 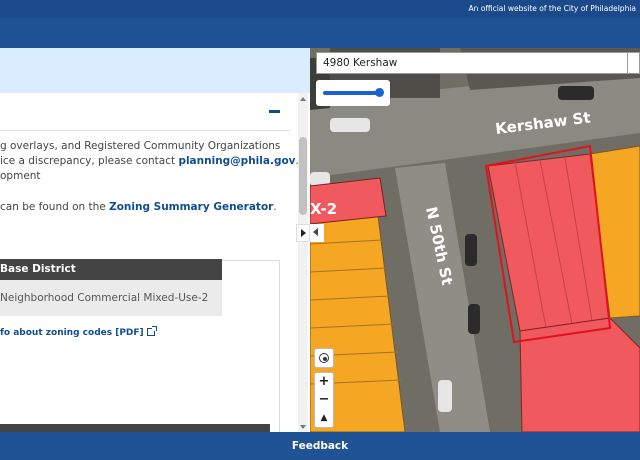 I want to click on collapse-panel-button, so click(x=303, y=233).